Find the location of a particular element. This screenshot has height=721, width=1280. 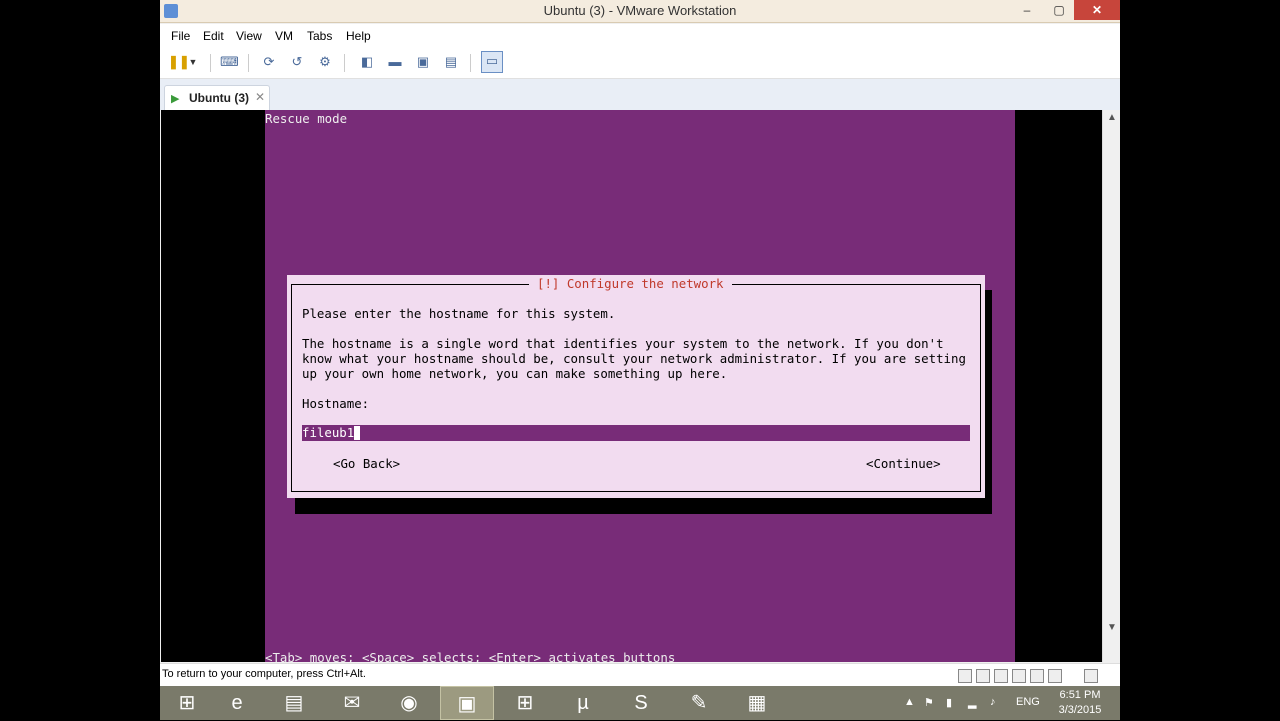

console-view-icon: ▣ is located at coordinates (423, 62).